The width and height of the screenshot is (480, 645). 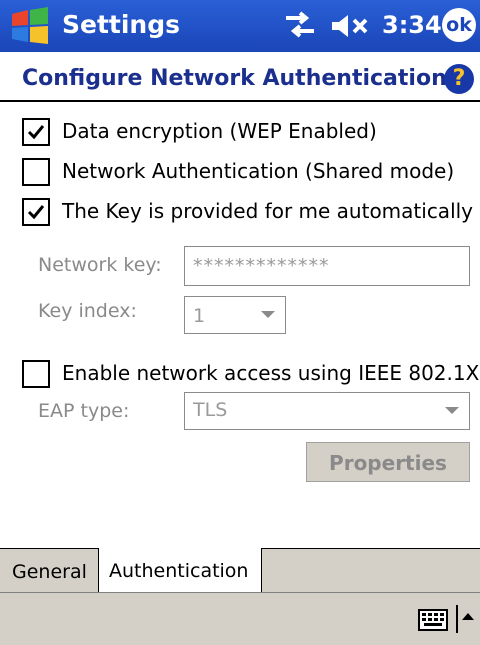 What do you see at coordinates (87, 311) in the screenshot?
I see `key-index-label: Key index:` at bounding box center [87, 311].